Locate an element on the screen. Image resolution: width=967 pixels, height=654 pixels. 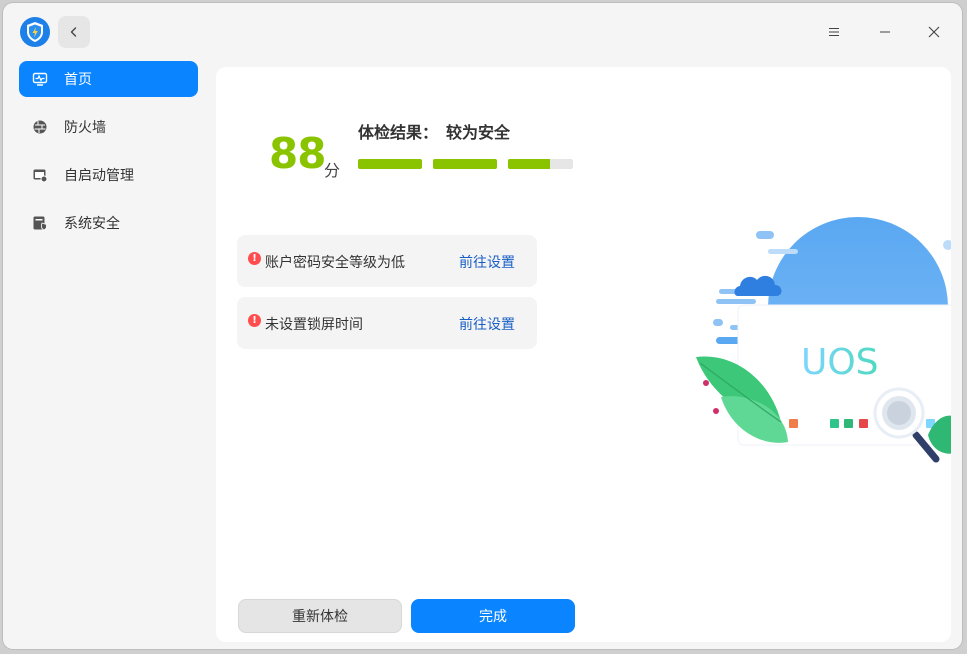
firewall-icon is located at coordinates (40, 127).